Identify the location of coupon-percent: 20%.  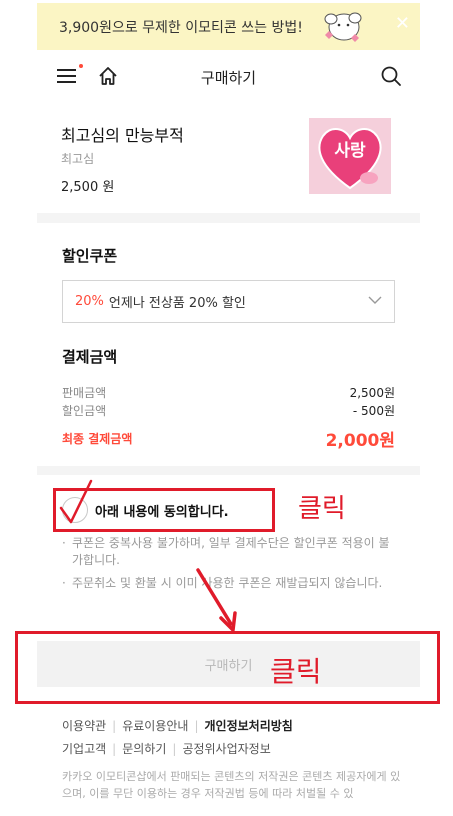
(89, 301).